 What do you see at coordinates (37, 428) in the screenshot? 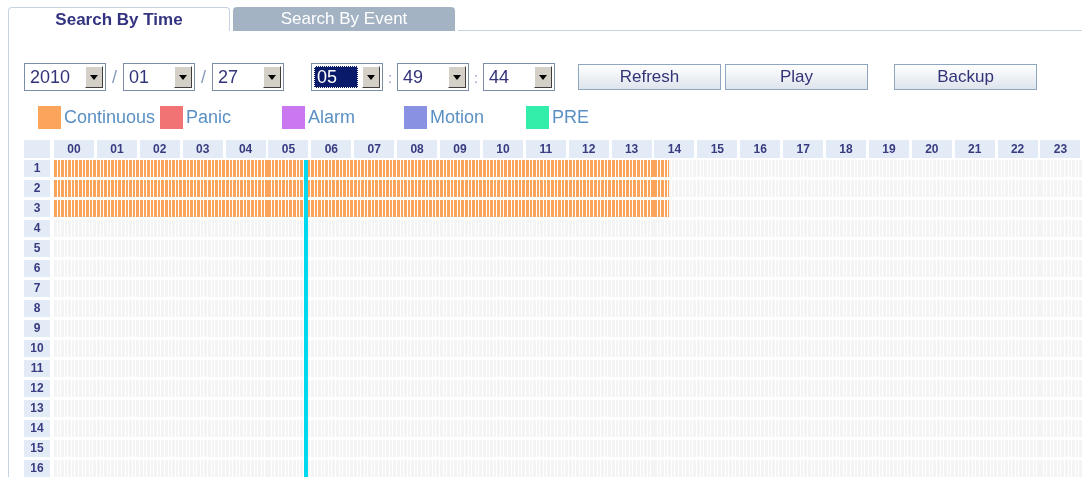
I see `channel-label: 14` at bounding box center [37, 428].